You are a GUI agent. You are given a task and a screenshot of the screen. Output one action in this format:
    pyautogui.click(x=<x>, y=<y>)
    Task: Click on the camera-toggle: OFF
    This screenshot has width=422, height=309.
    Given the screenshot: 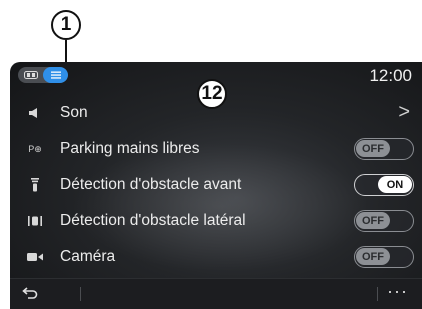 What is the action you would take?
    pyautogui.click(x=384, y=257)
    